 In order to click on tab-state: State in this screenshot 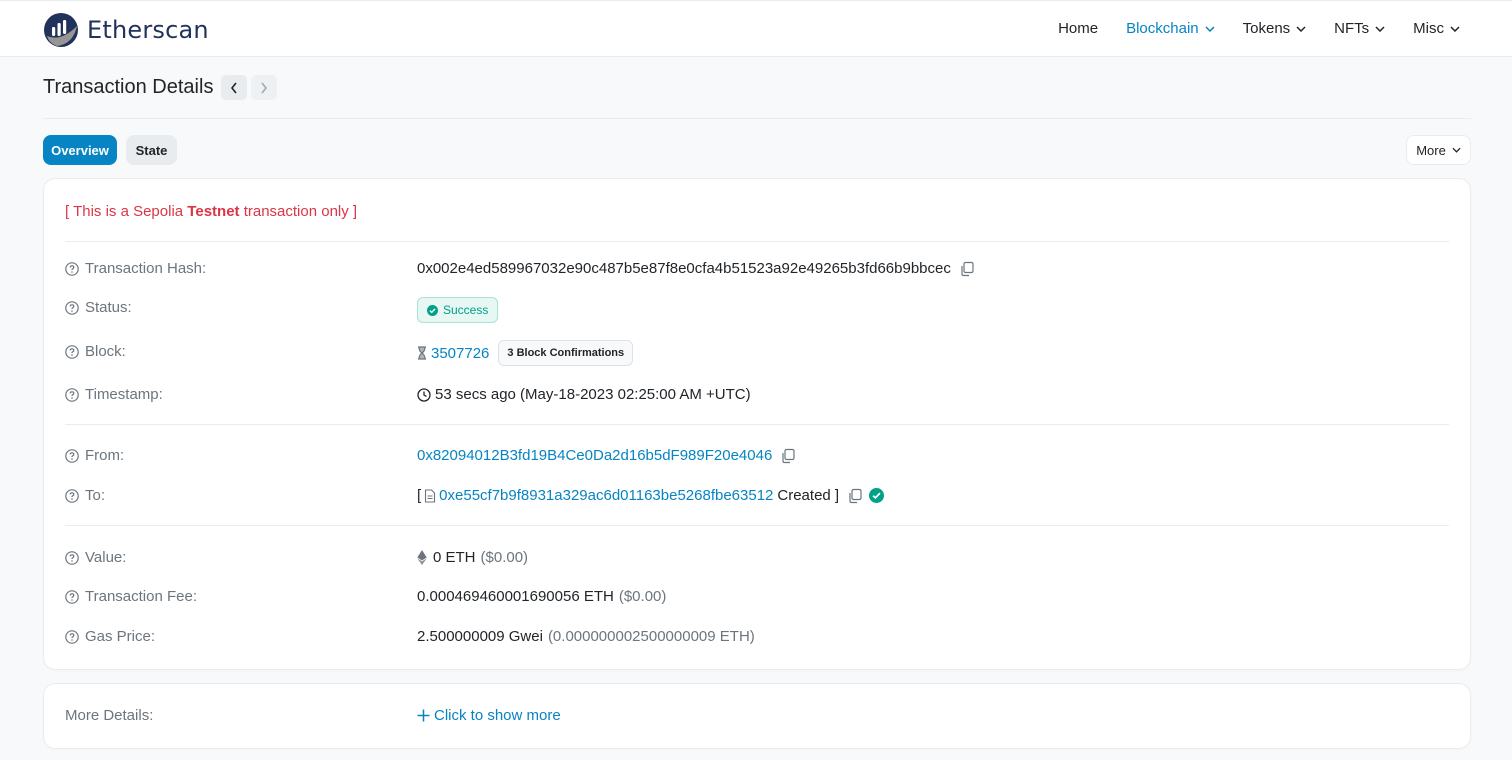, I will do `click(151, 150)`.